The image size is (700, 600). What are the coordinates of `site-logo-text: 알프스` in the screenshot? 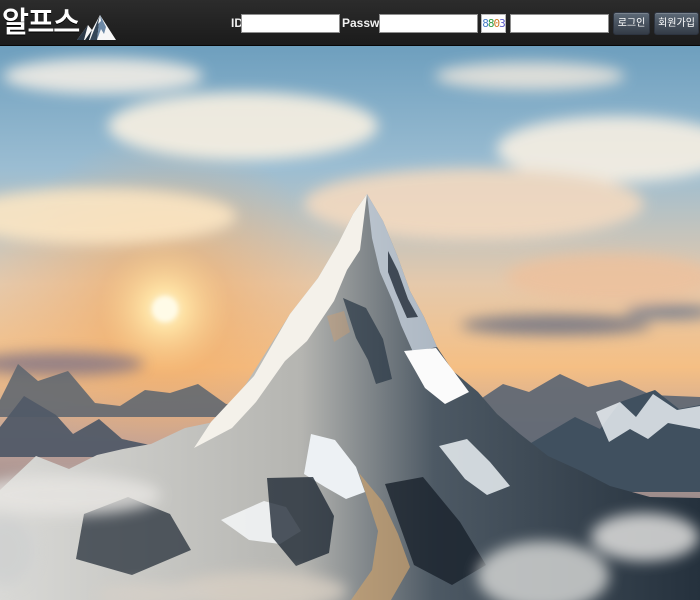 It's located at (41, 22).